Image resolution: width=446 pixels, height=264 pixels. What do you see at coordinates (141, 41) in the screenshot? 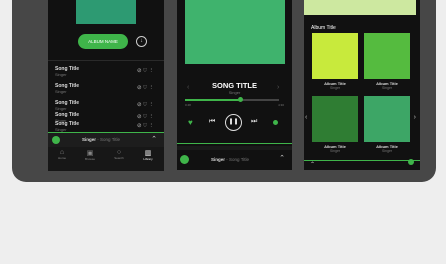
I see `download-icon: ↓` at bounding box center [141, 41].